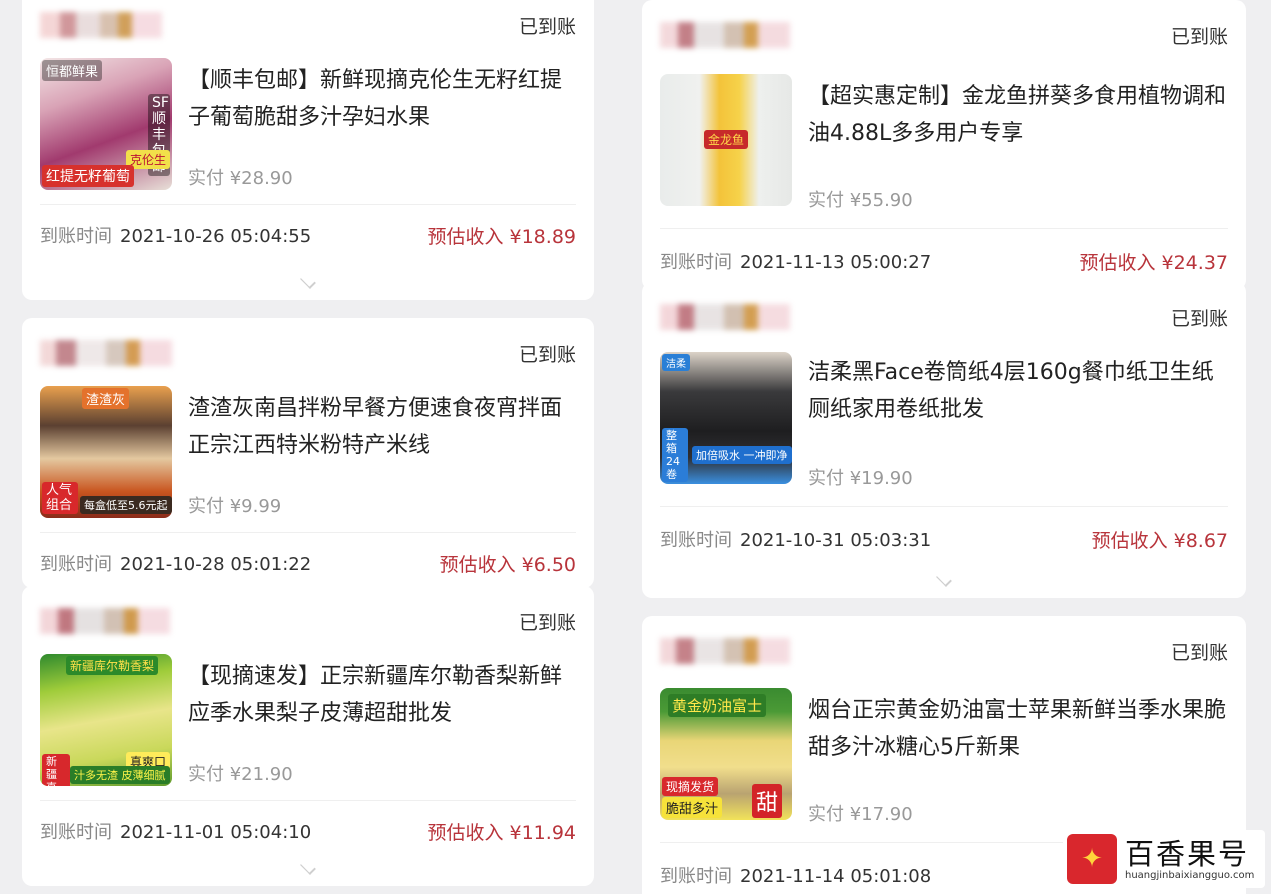 Image resolution: width=1271 pixels, height=894 pixels. What do you see at coordinates (1092, 859) in the screenshot?
I see `star-flag-icon: ✦` at bounding box center [1092, 859].